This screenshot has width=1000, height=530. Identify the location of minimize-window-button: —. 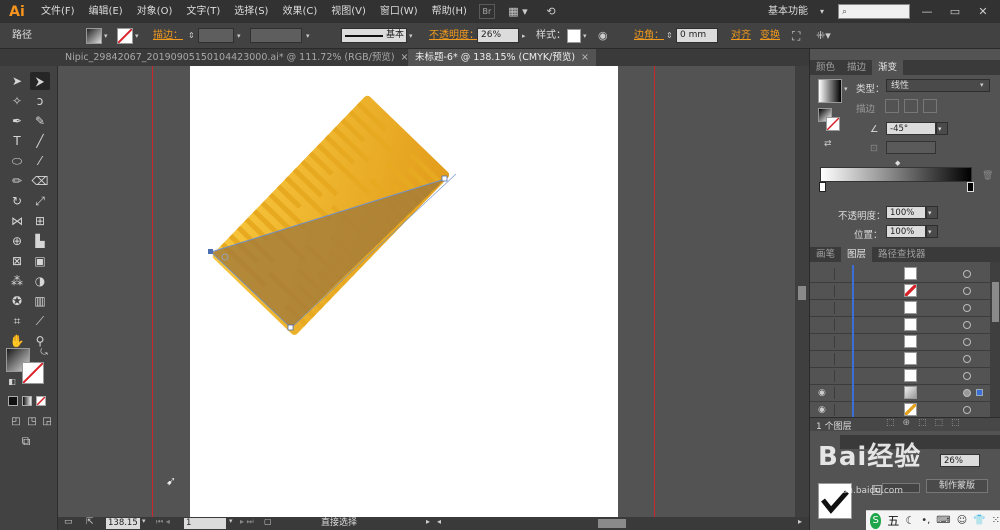
(927, 11).